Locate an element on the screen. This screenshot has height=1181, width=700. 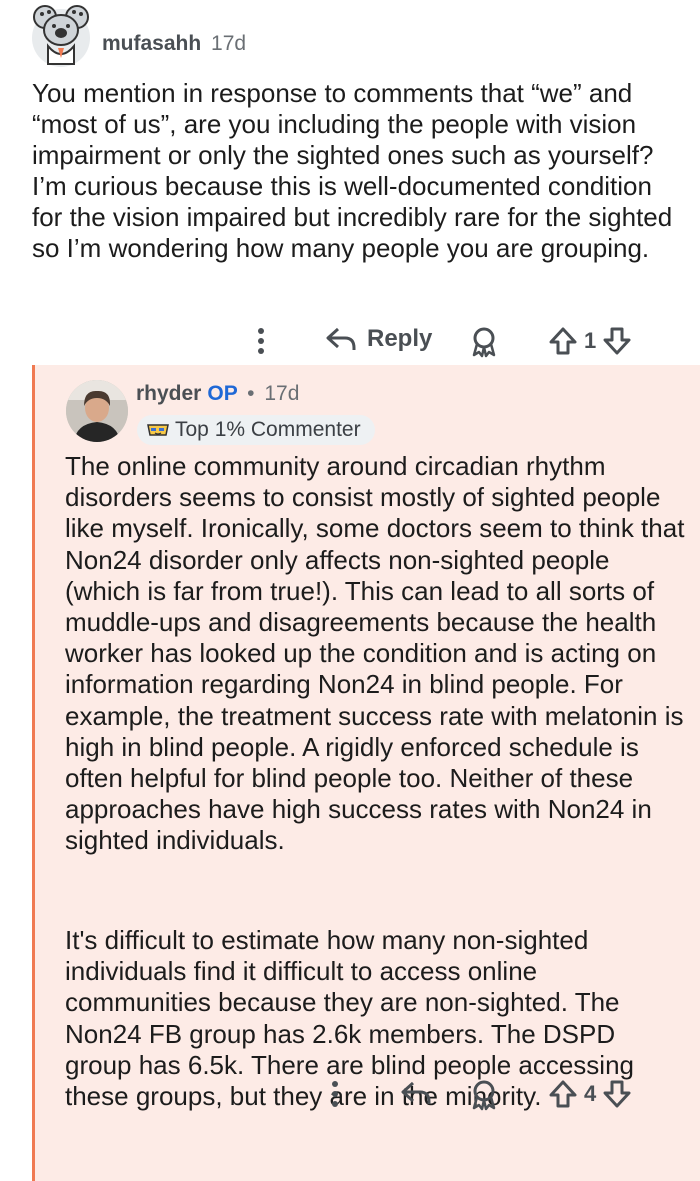
koala-avatar-icon is located at coordinates (61, 34).